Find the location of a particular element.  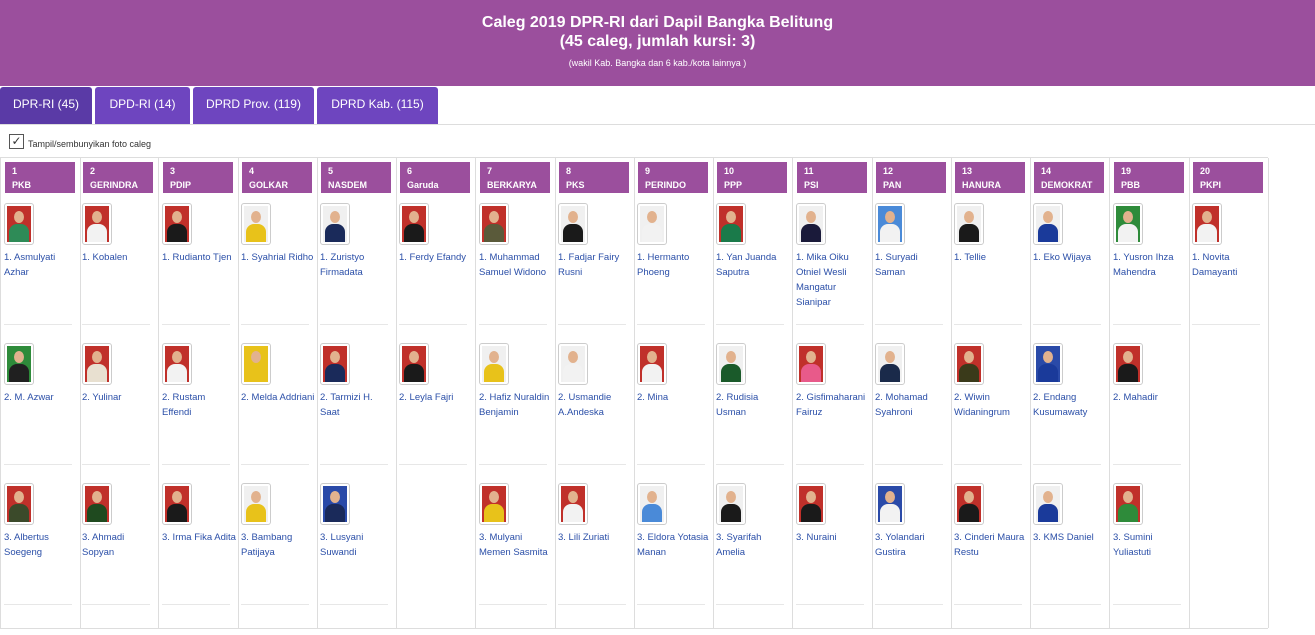

party-number: 19 is located at coordinates (1126, 171).